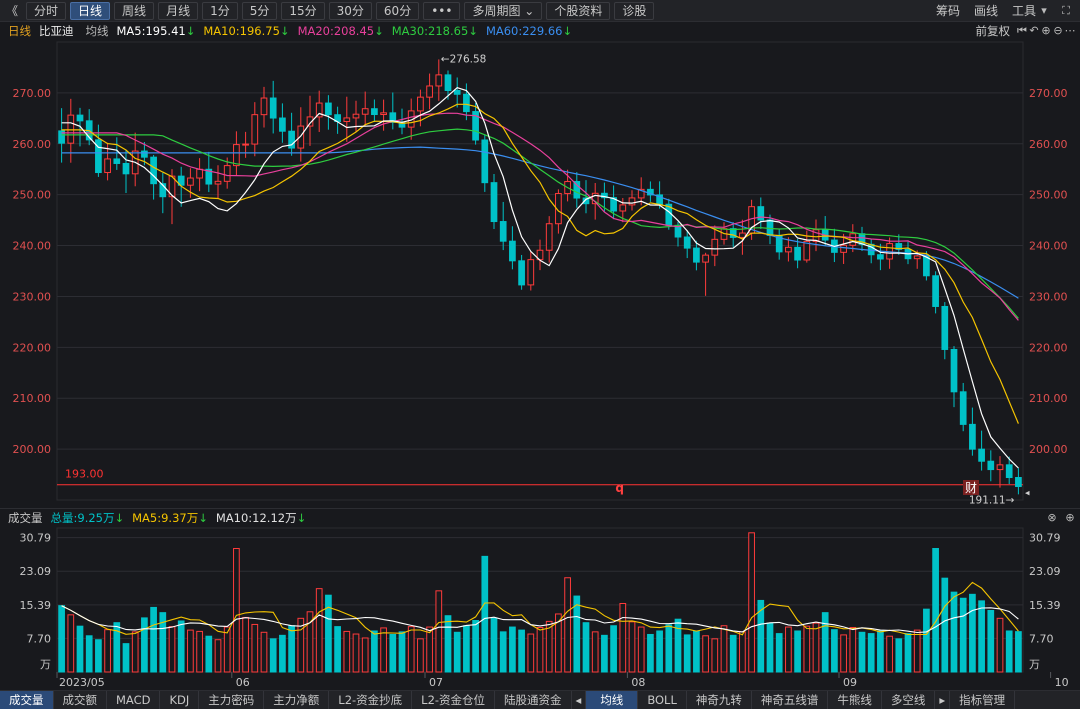 This screenshot has height=709, width=1080. What do you see at coordinates (719, 699) in the screenshot?
I see `tab-magic-nine: 神奇九转` at bounding box center [719, 699].